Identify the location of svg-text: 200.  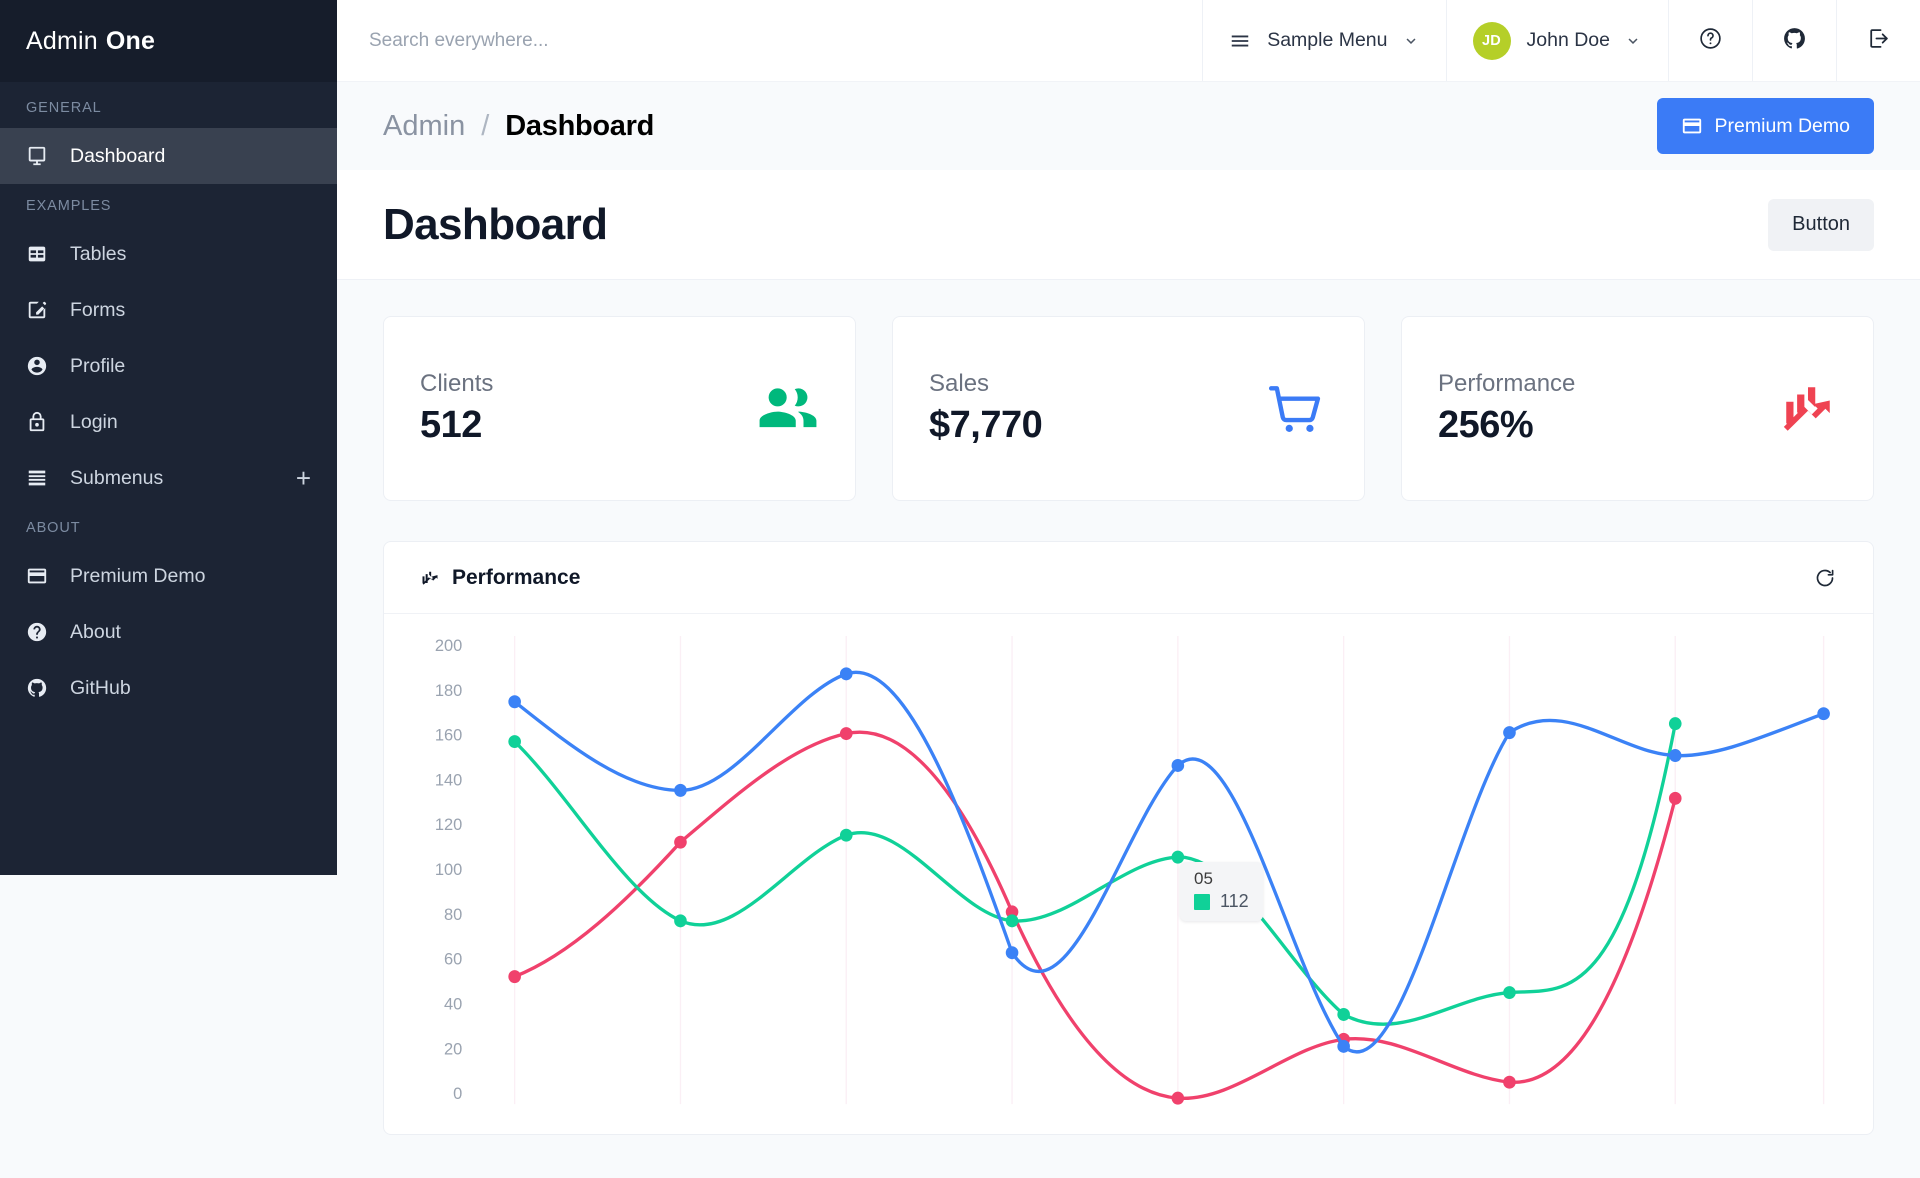
(448, 645).